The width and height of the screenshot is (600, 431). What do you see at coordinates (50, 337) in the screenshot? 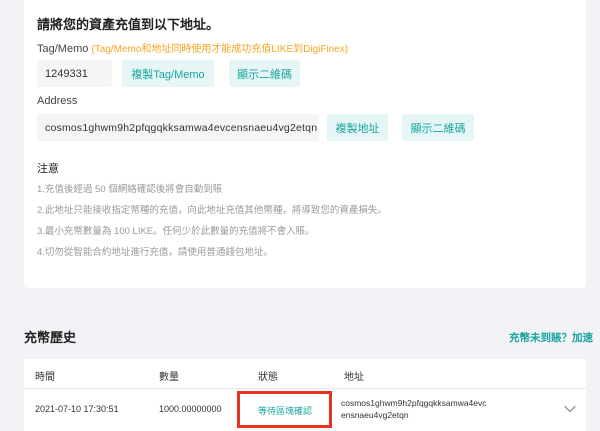
I see `history-title: 充幣歷史` at bounding box center [50, 337].